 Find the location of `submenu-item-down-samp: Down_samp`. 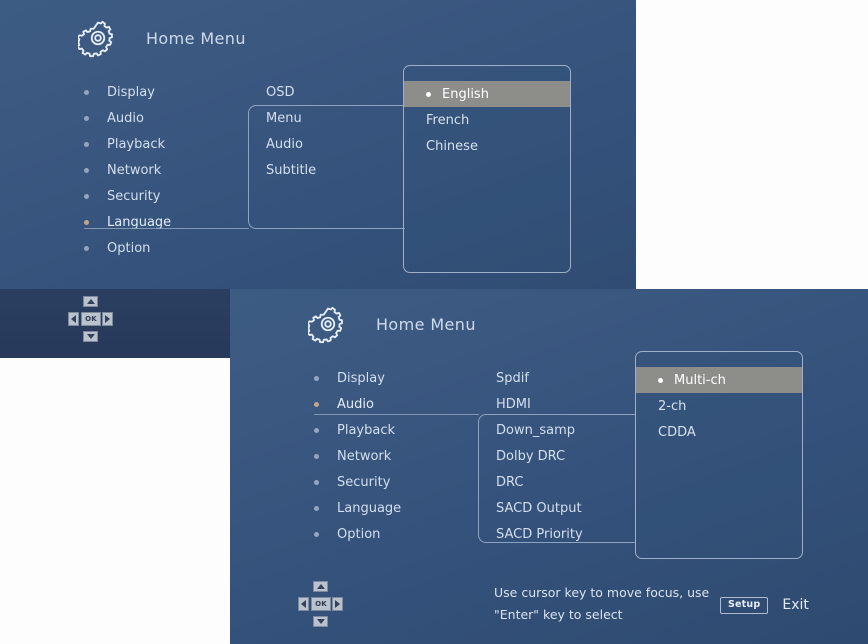

submenu-item-down-samp: Down_samp is located at coordinates (539, 430).